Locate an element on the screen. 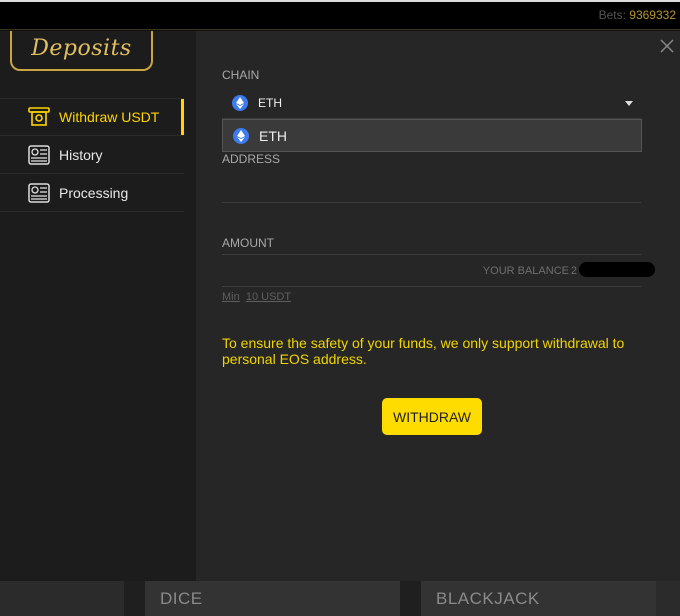 The height and width of the screenshot is (616, 680). chain-option-label: ETH is located at coordinates (273, 135).